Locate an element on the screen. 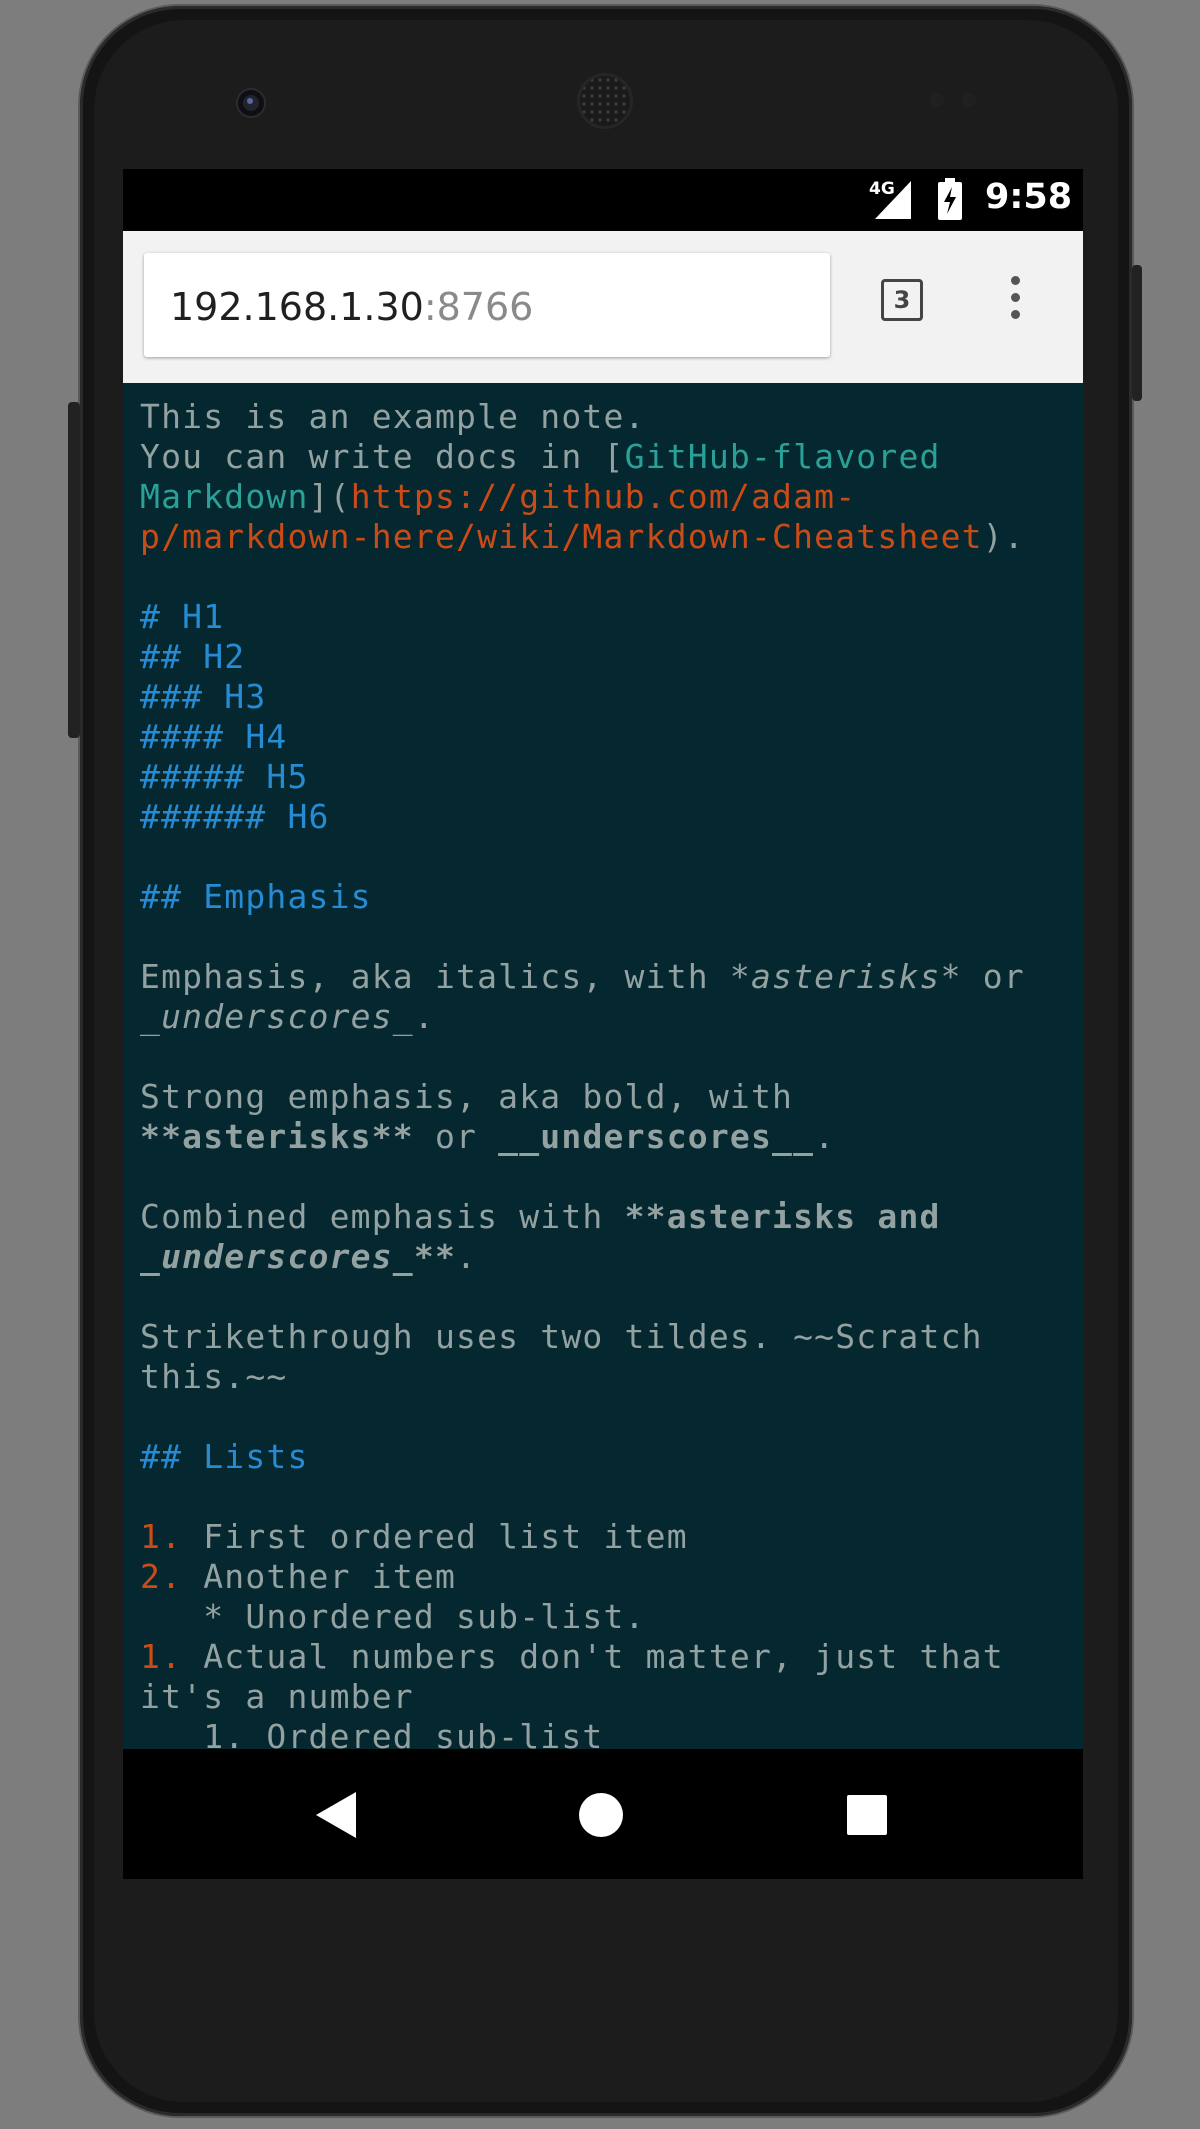  text-span: this.~~ is located at coordinates (214, 1376).